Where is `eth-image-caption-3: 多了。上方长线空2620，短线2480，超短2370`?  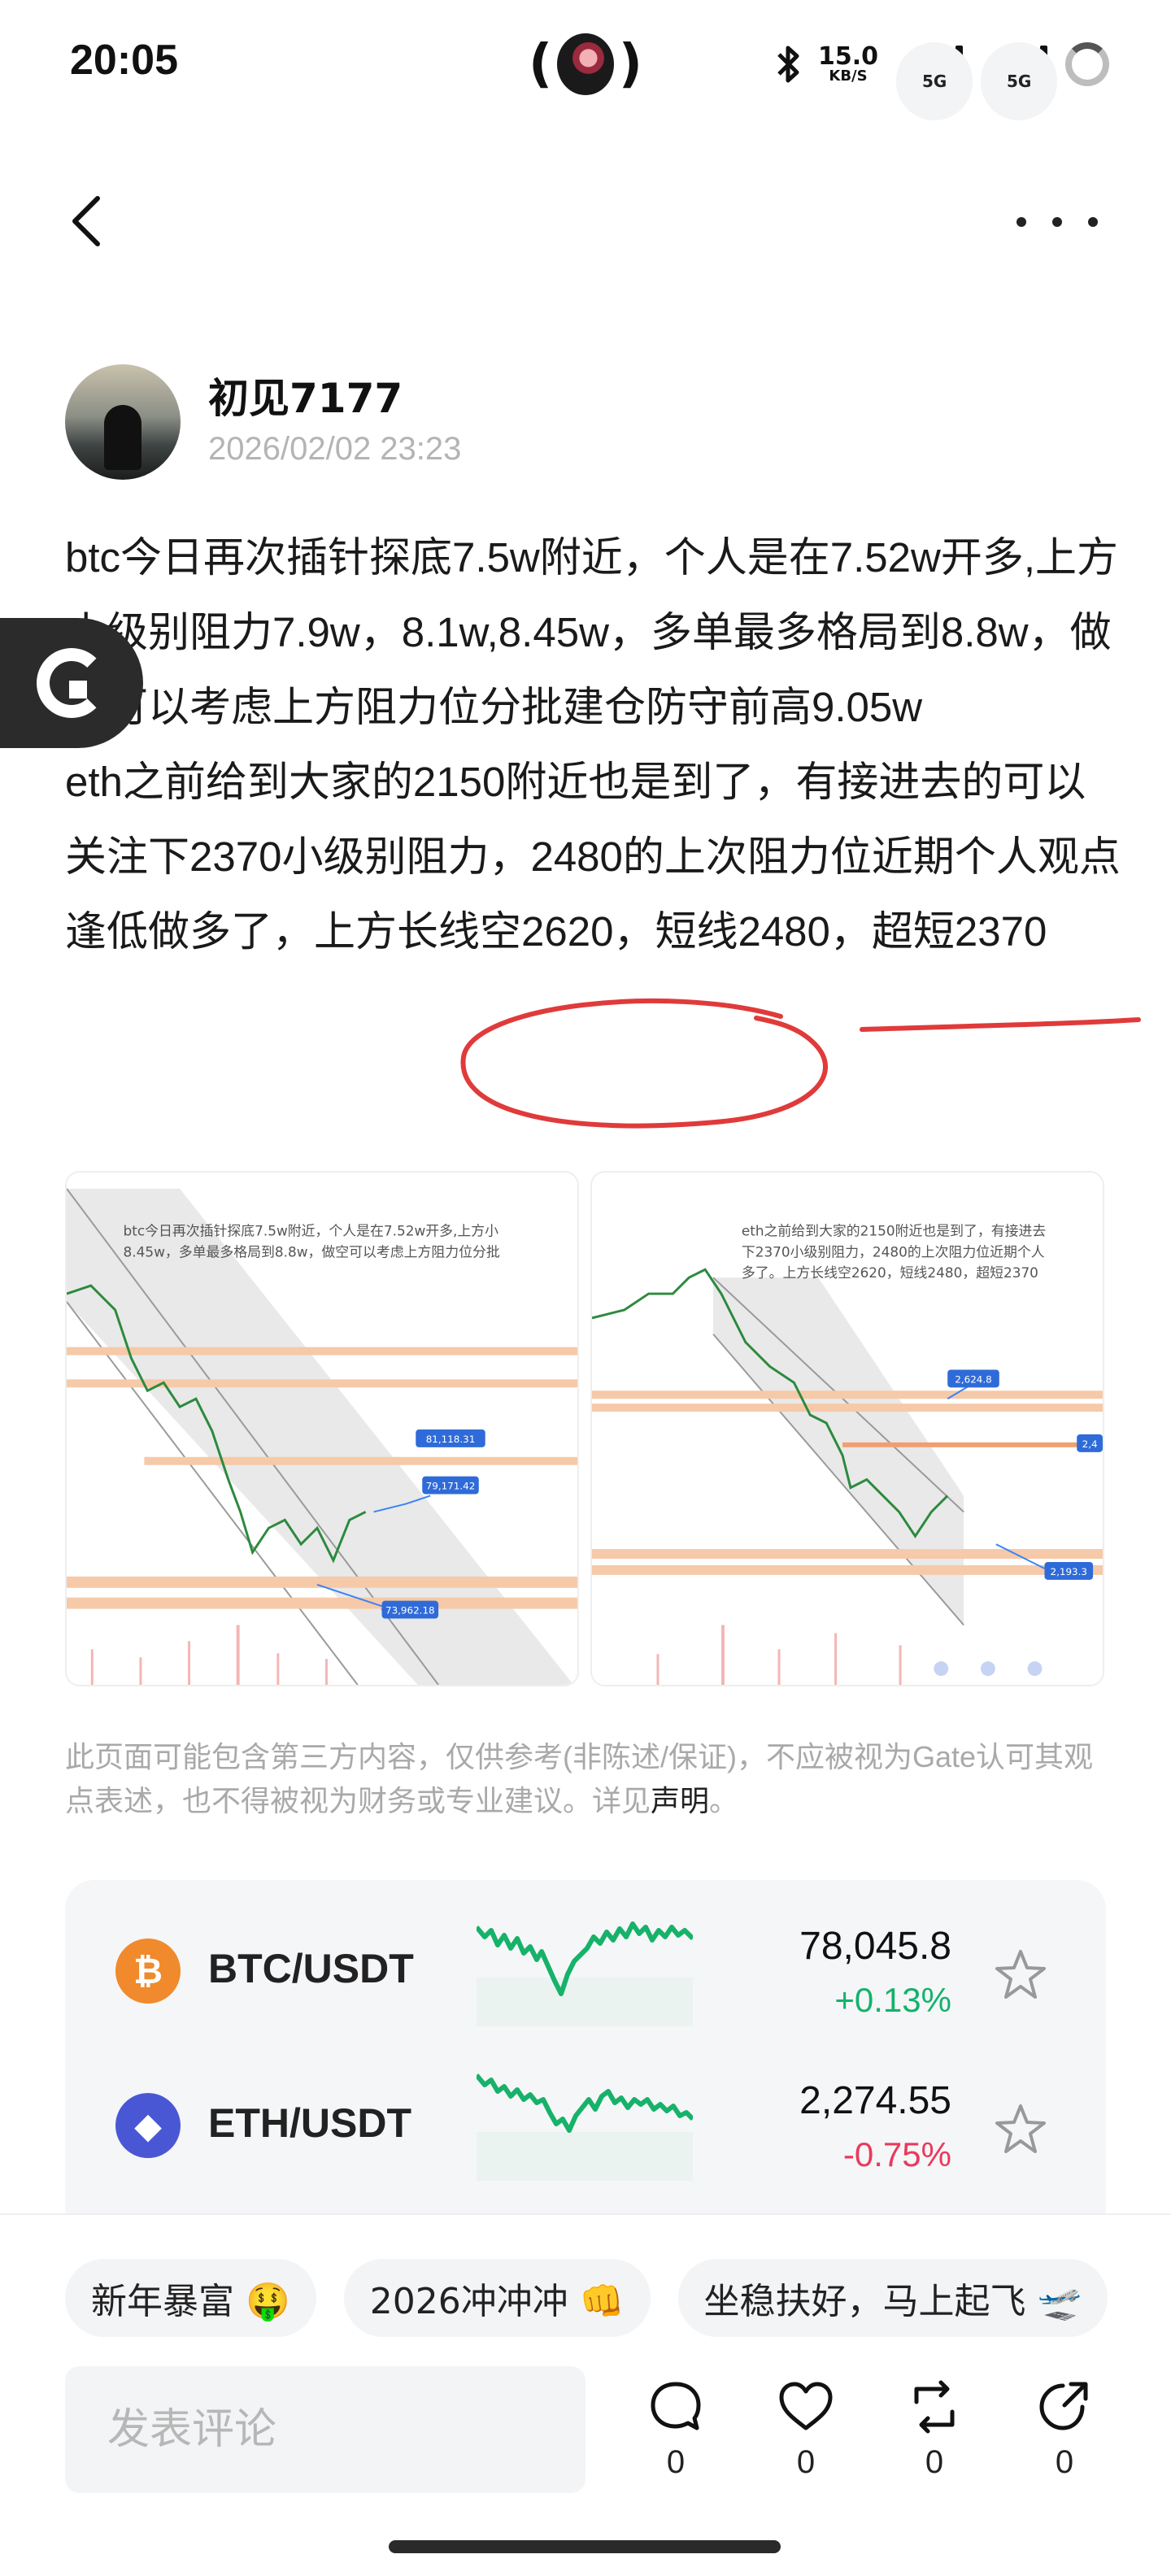 eth-image-caption-3: 多了。上方长线空2620，短线2480，超短2370 is located at coordinates (890, 1273).